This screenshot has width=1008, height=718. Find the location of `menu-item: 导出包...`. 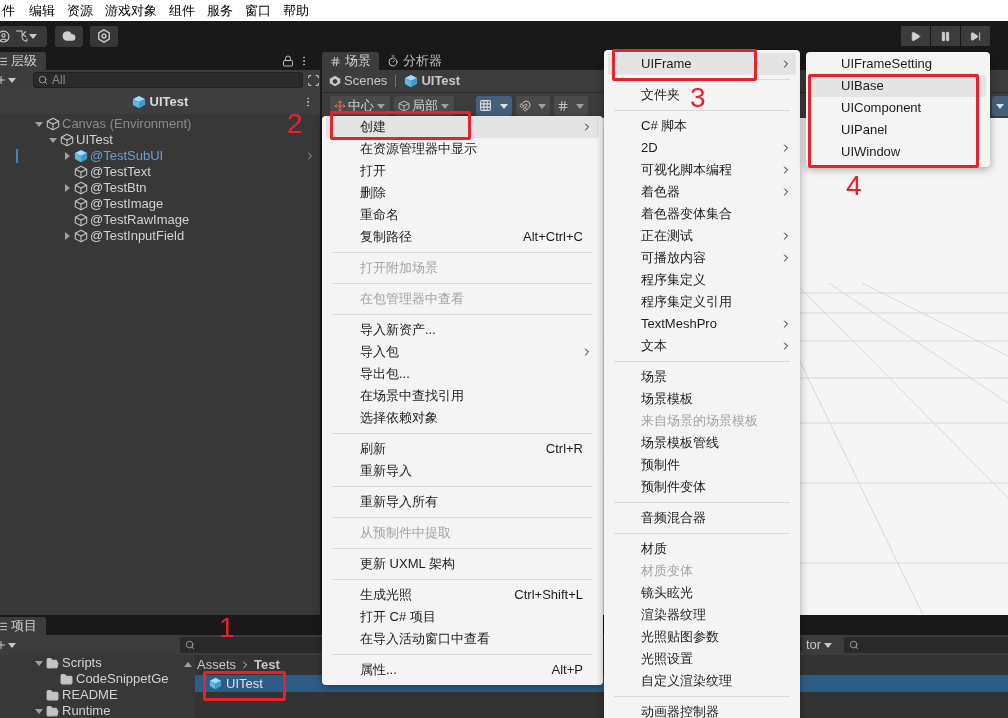

menu-item: 导出包... is located at coordinates (385, 374).